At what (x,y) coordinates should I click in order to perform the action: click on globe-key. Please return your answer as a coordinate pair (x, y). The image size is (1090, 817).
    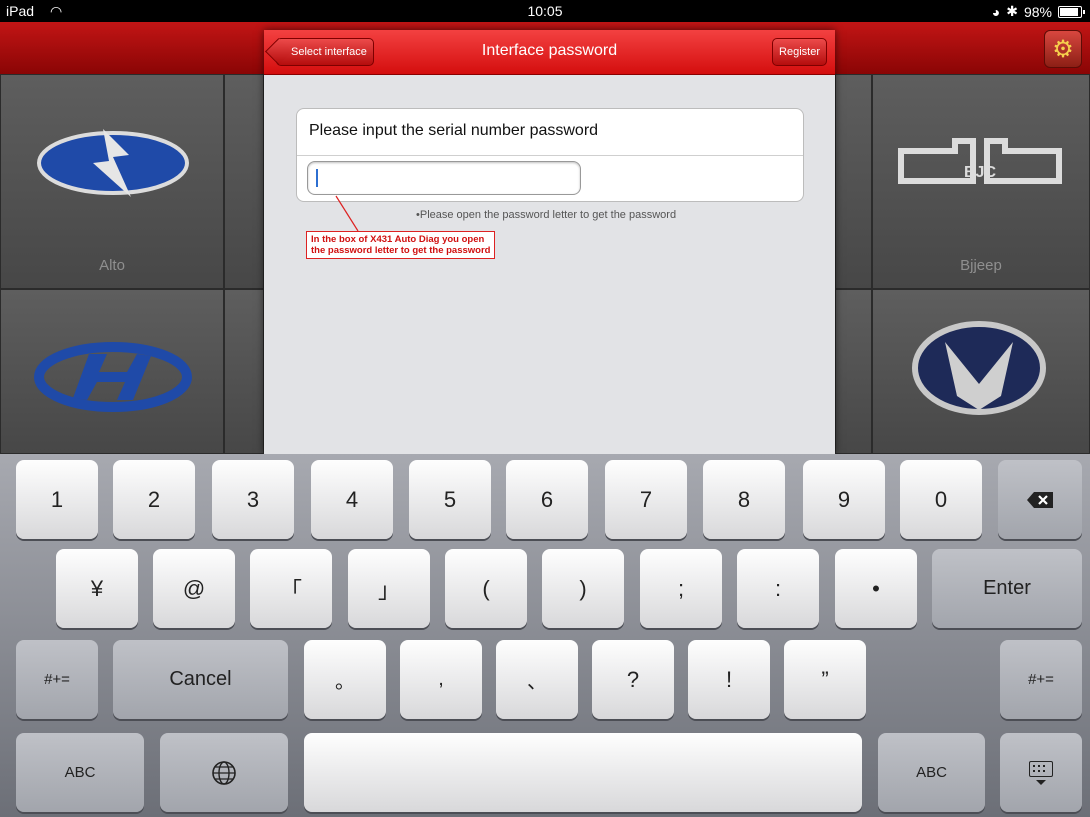
    Looking at the image, I should click on (224, 772).